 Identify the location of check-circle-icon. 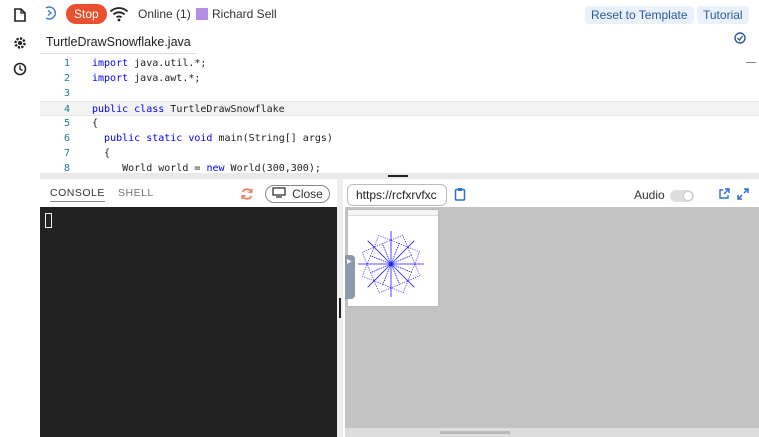
(740, 38).